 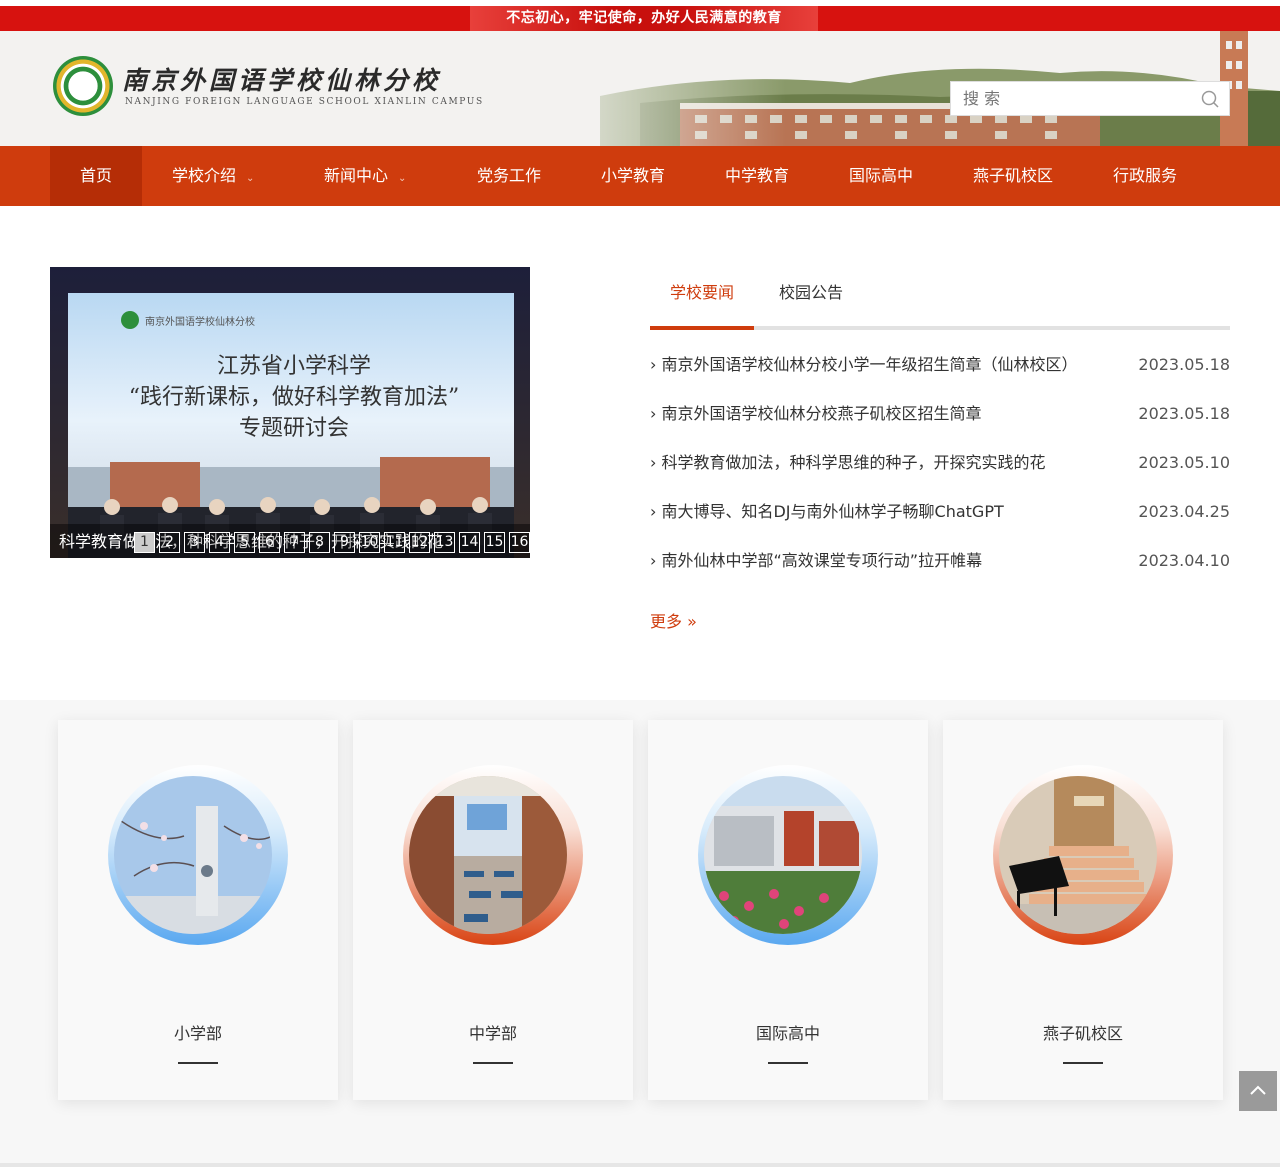 I want to click on division-card-yanziji: 燕子矶校区, so click(x=1083, y=910).